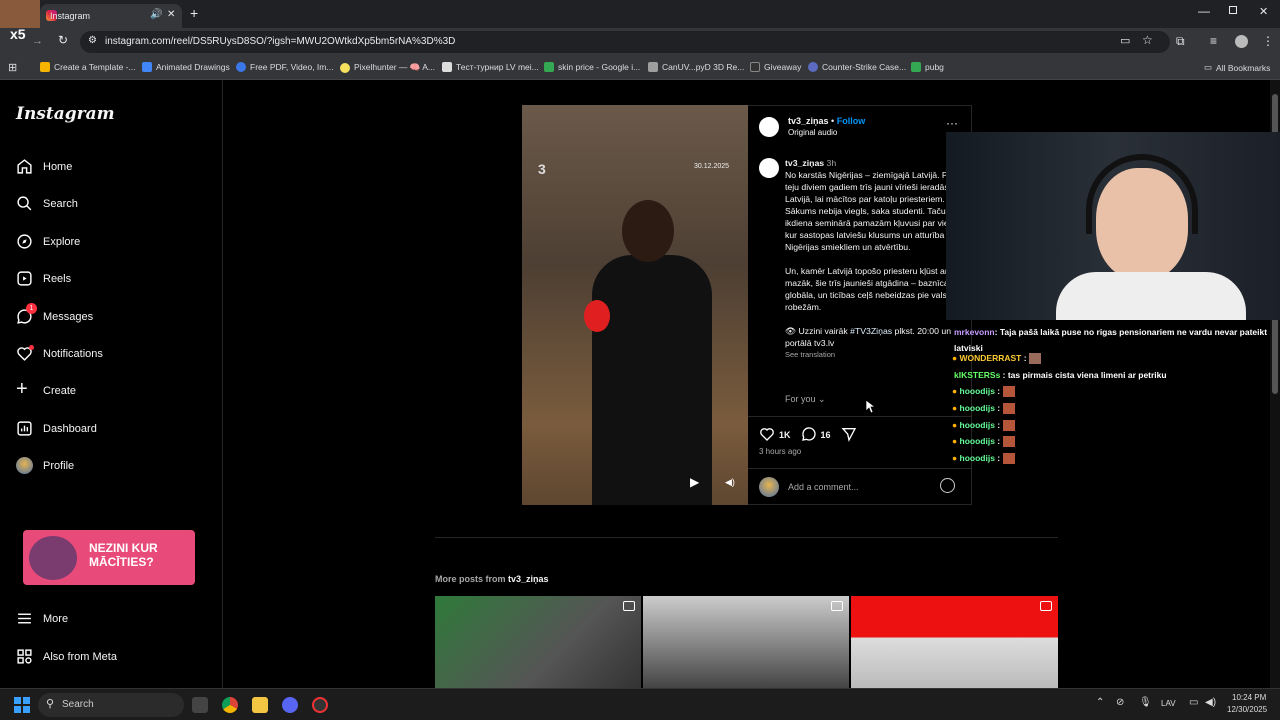  What do you see at coordinates (1233, 10) in the screenshot?
I see `maximize-icon` at bounding box center [1233, 10].